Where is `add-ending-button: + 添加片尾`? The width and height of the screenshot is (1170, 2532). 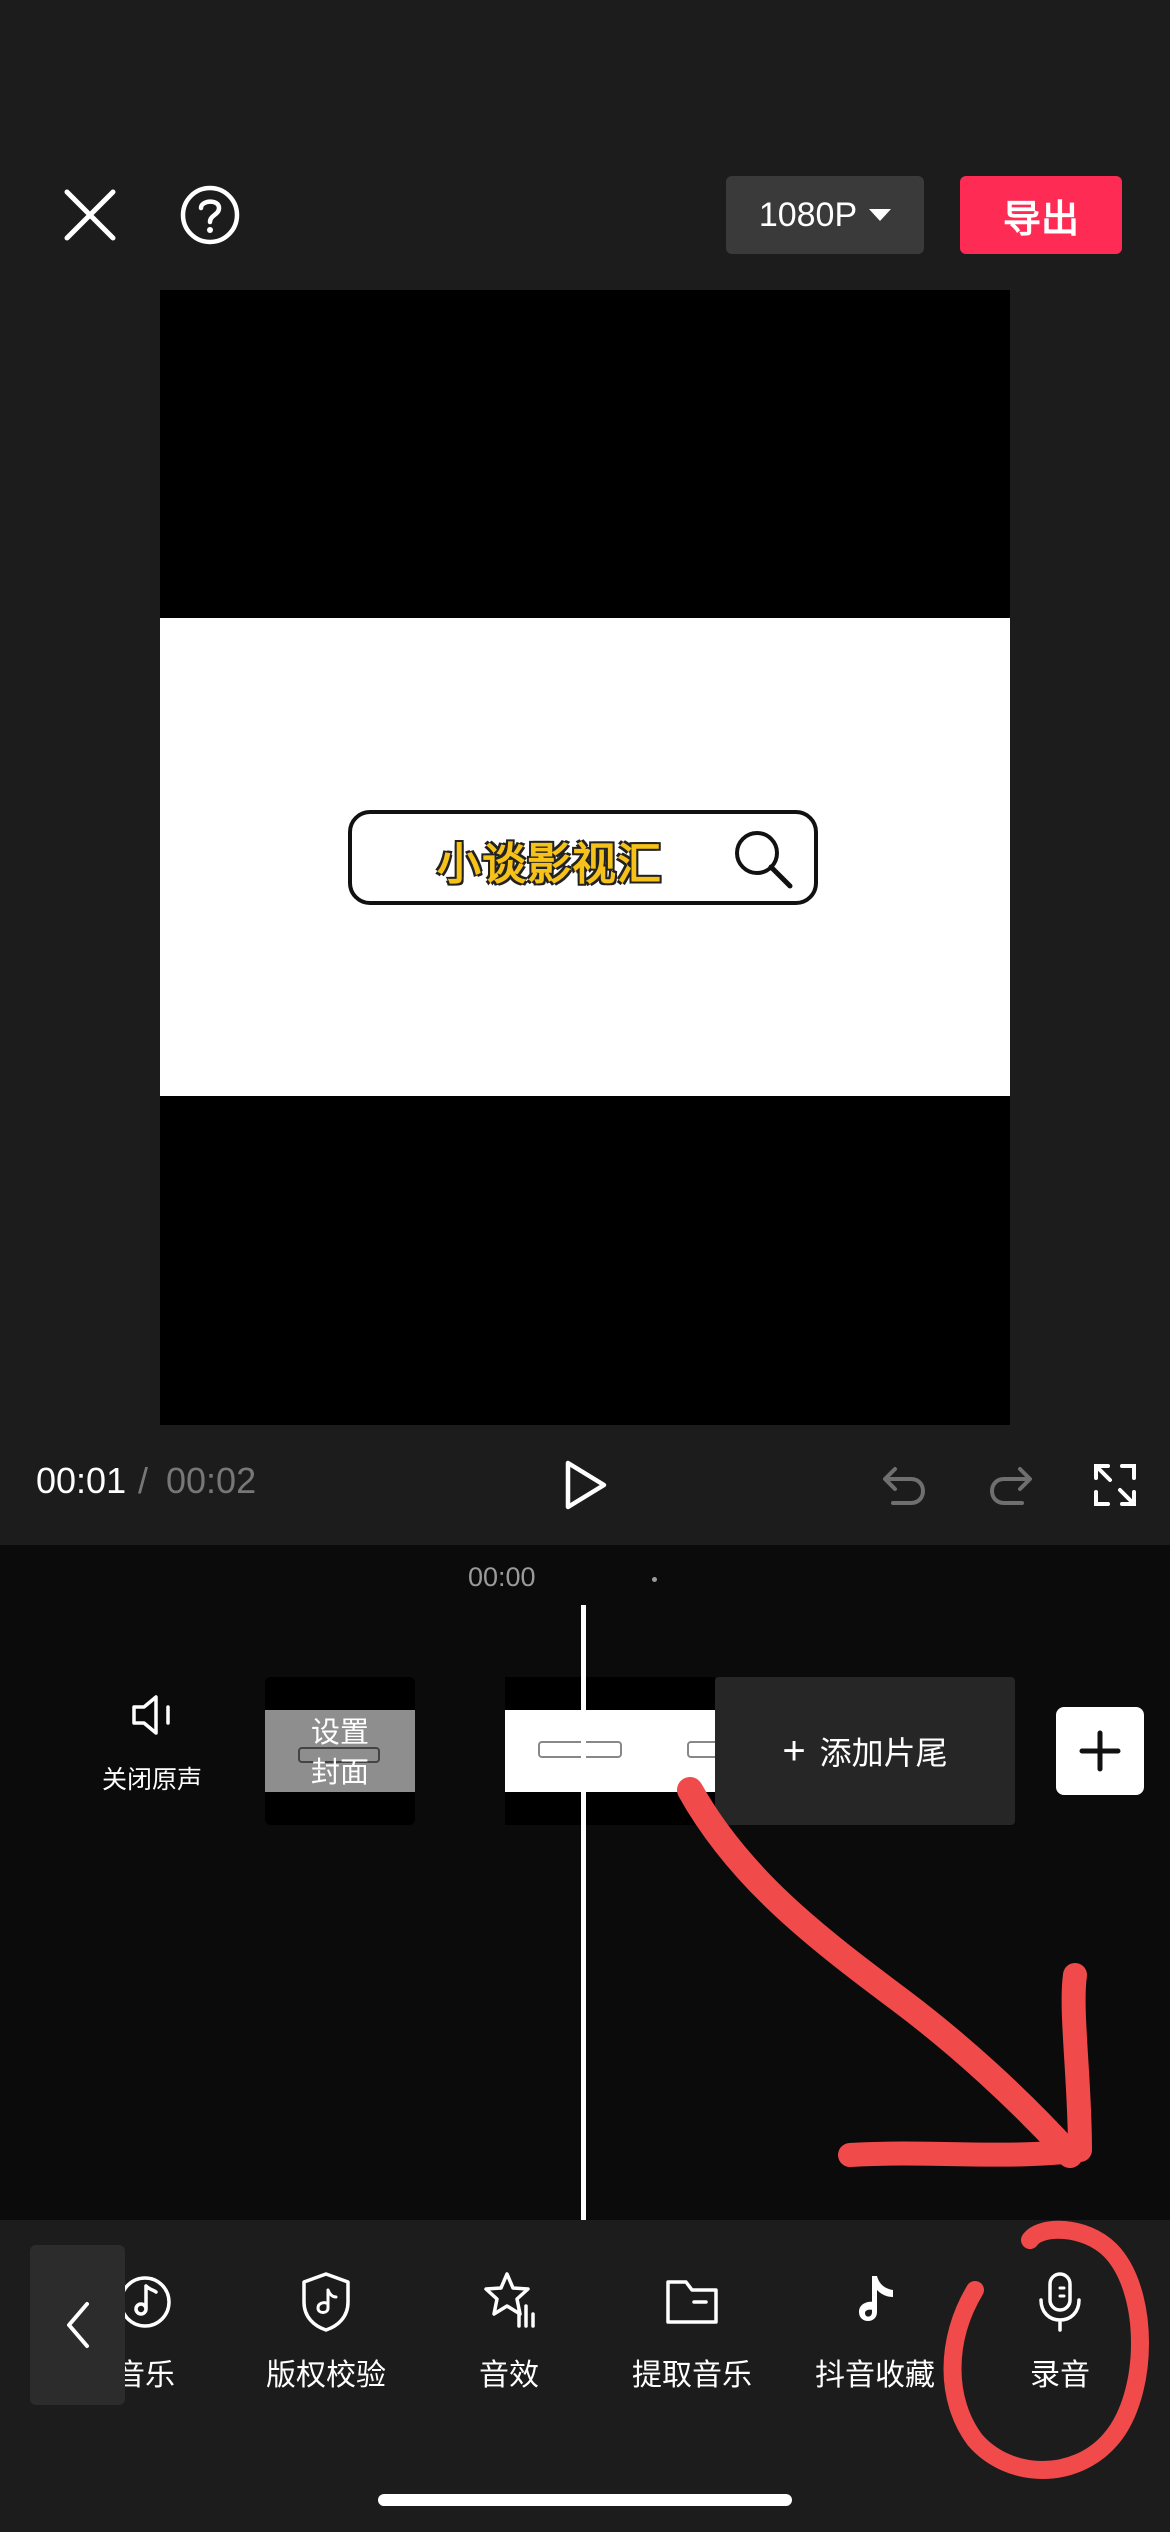 add-ending-button: + 添加片尾 is located at coordinates (865, 1751).